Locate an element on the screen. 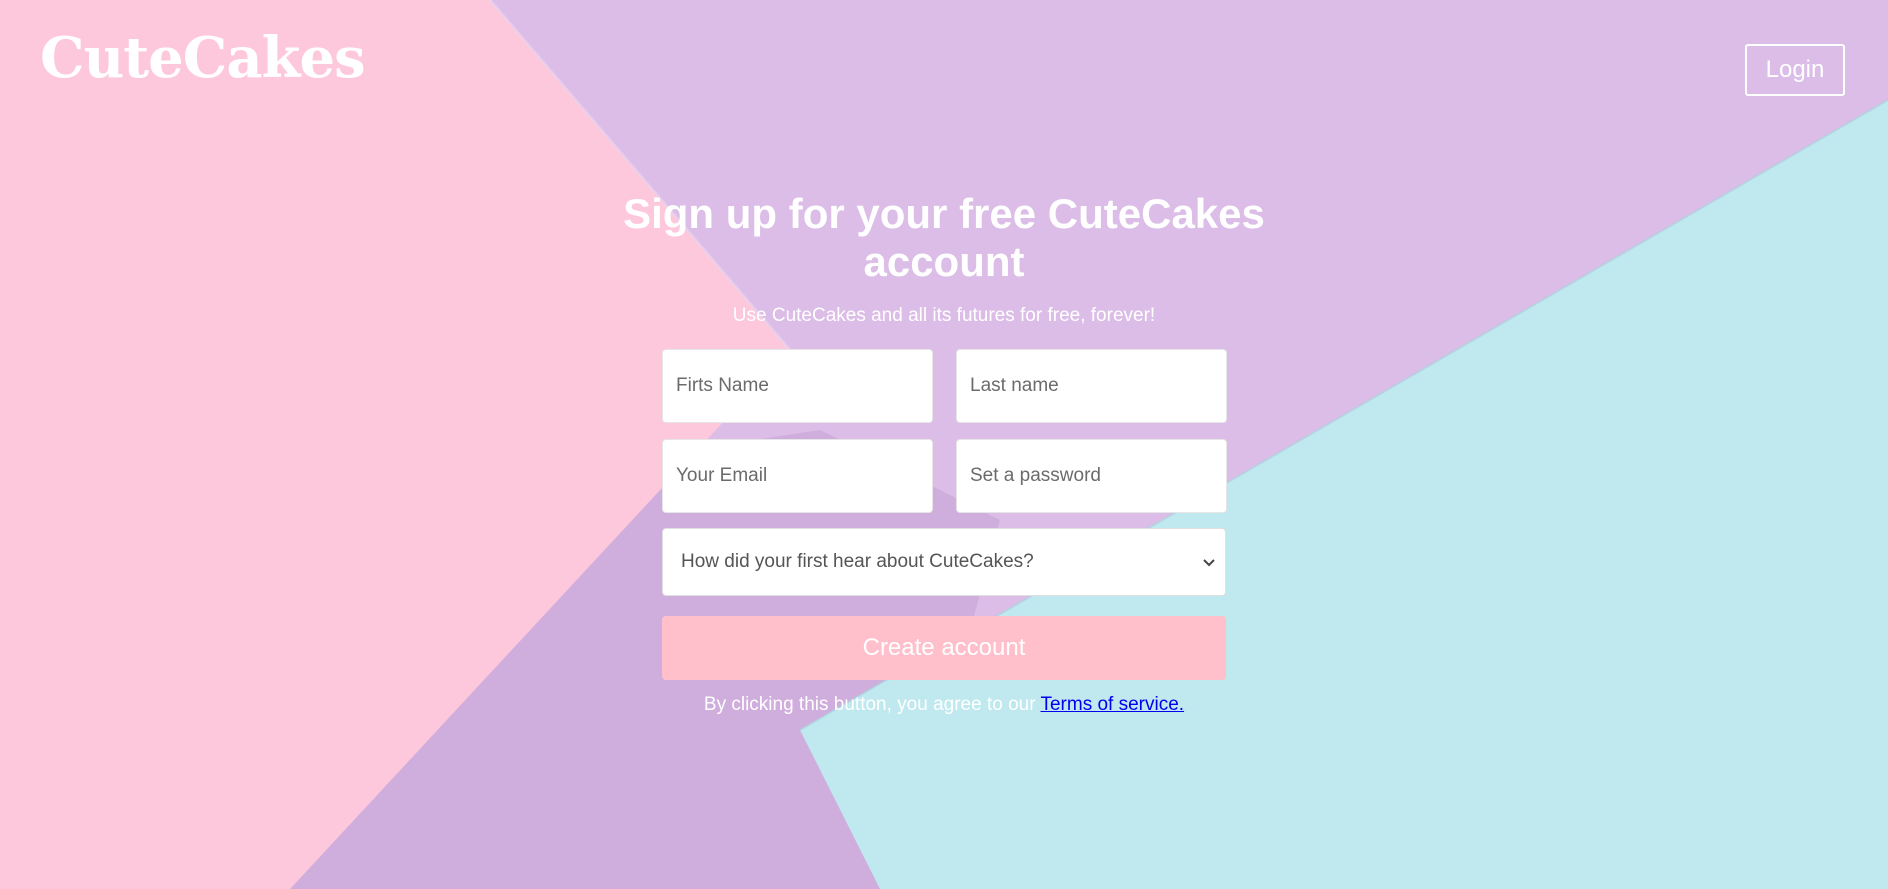 Image resolution: width=1888 pixels, height=889 pixels. referral-select-value: How did your first hear about CuteCakes? is located at coordinates (857, 561).